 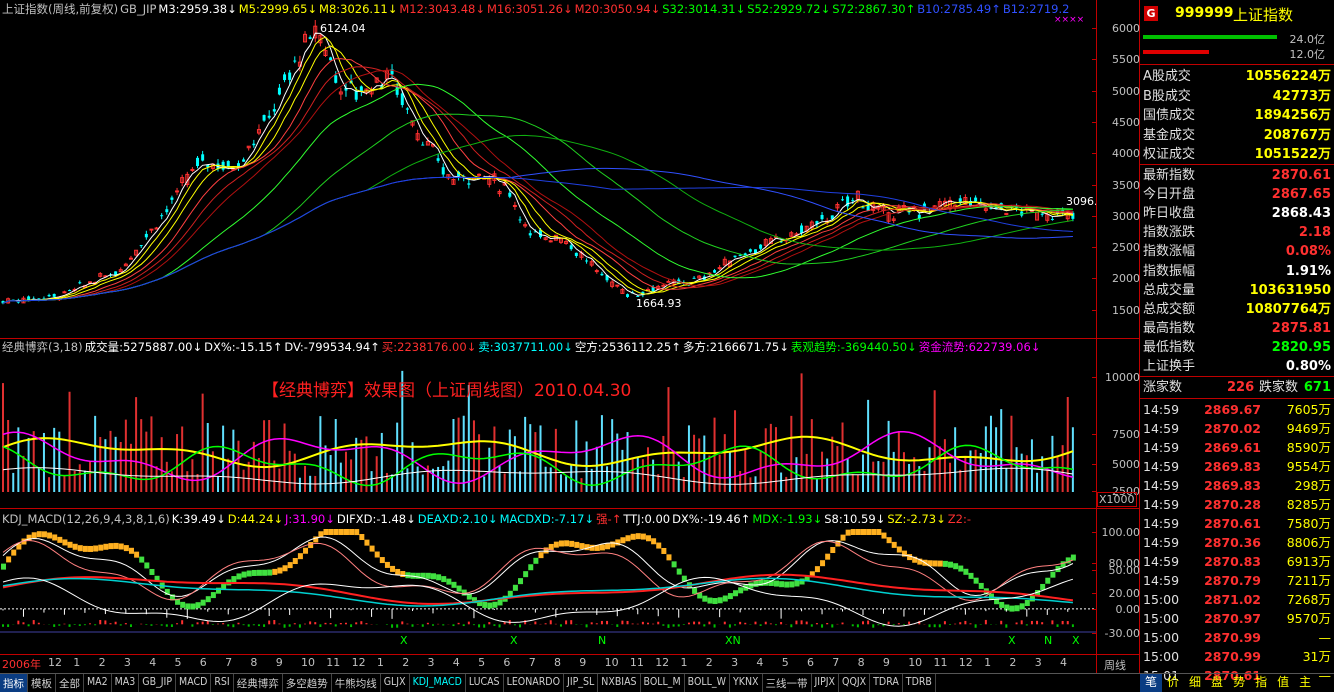 I want to click on row-label: 最低指数, so click(x=1169, y=347).